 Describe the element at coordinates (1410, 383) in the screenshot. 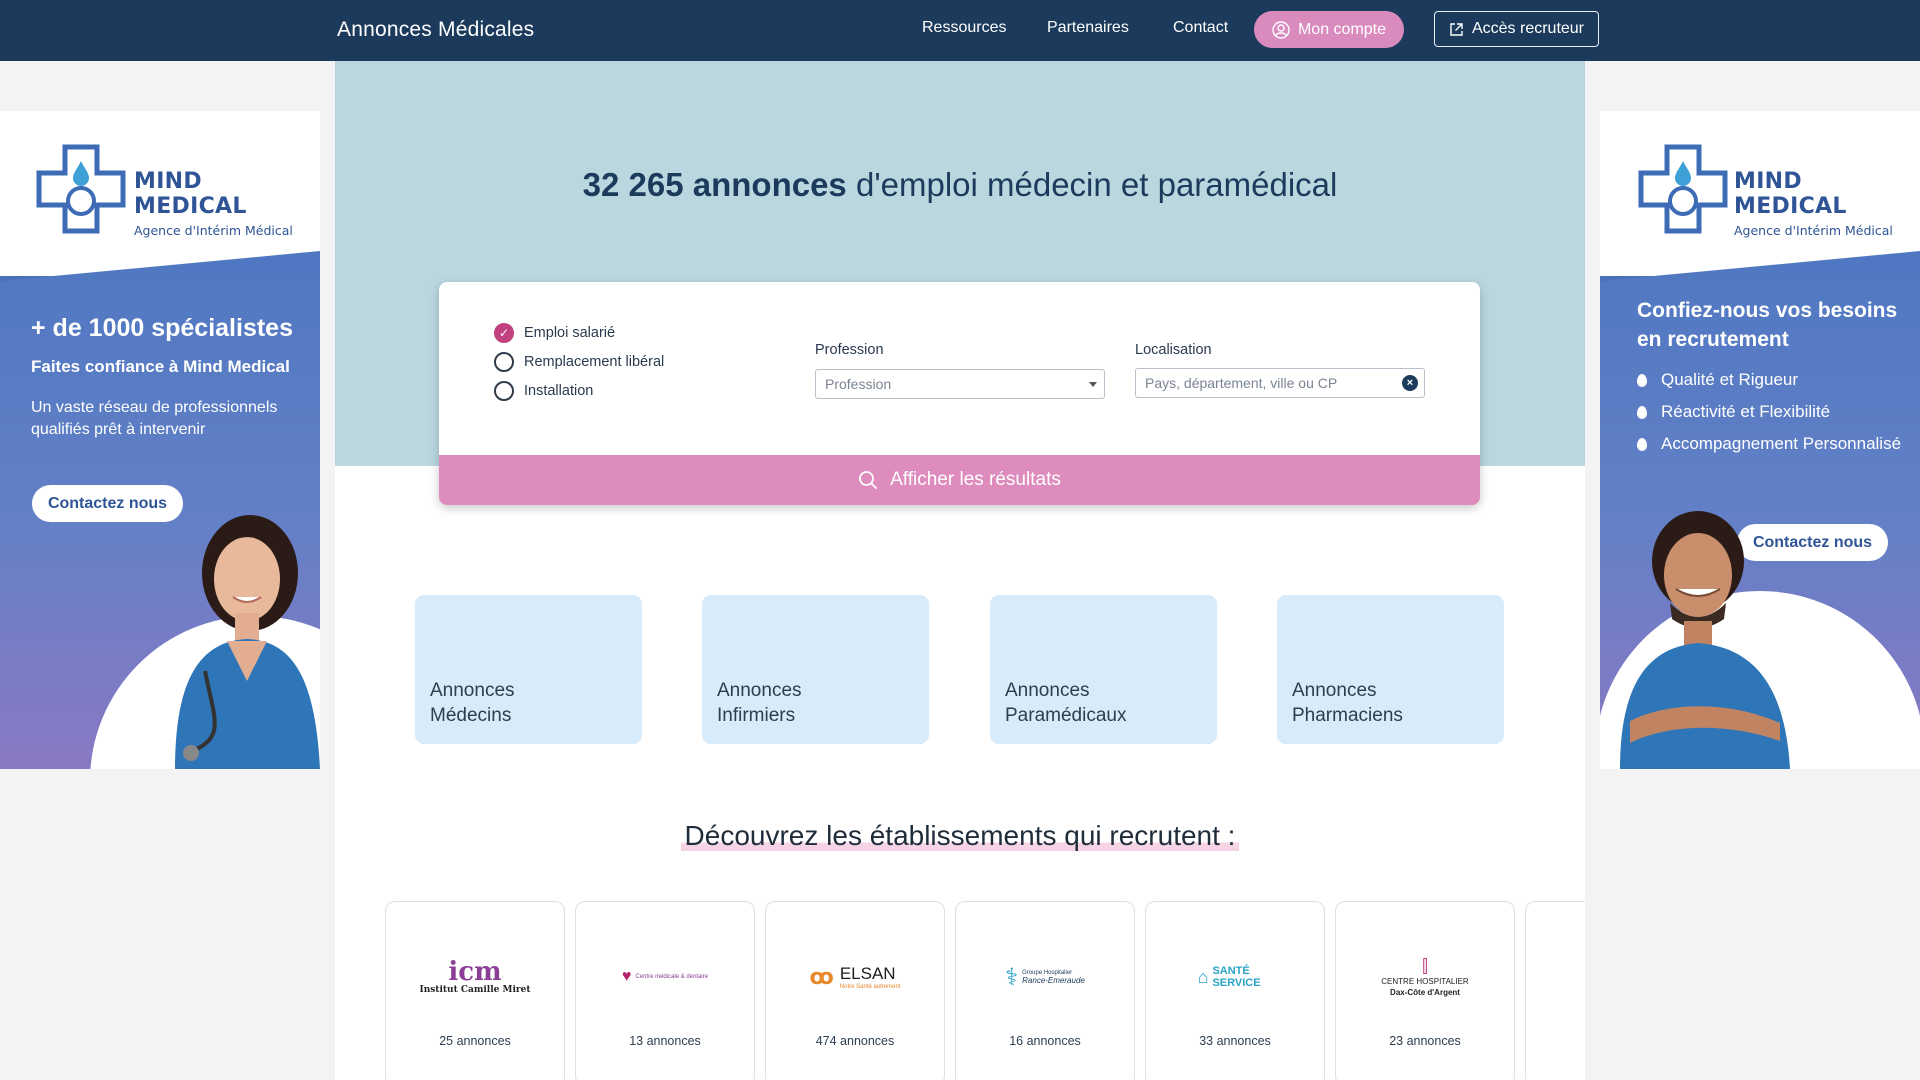

I see `clear-location-icon: ×` at that location.